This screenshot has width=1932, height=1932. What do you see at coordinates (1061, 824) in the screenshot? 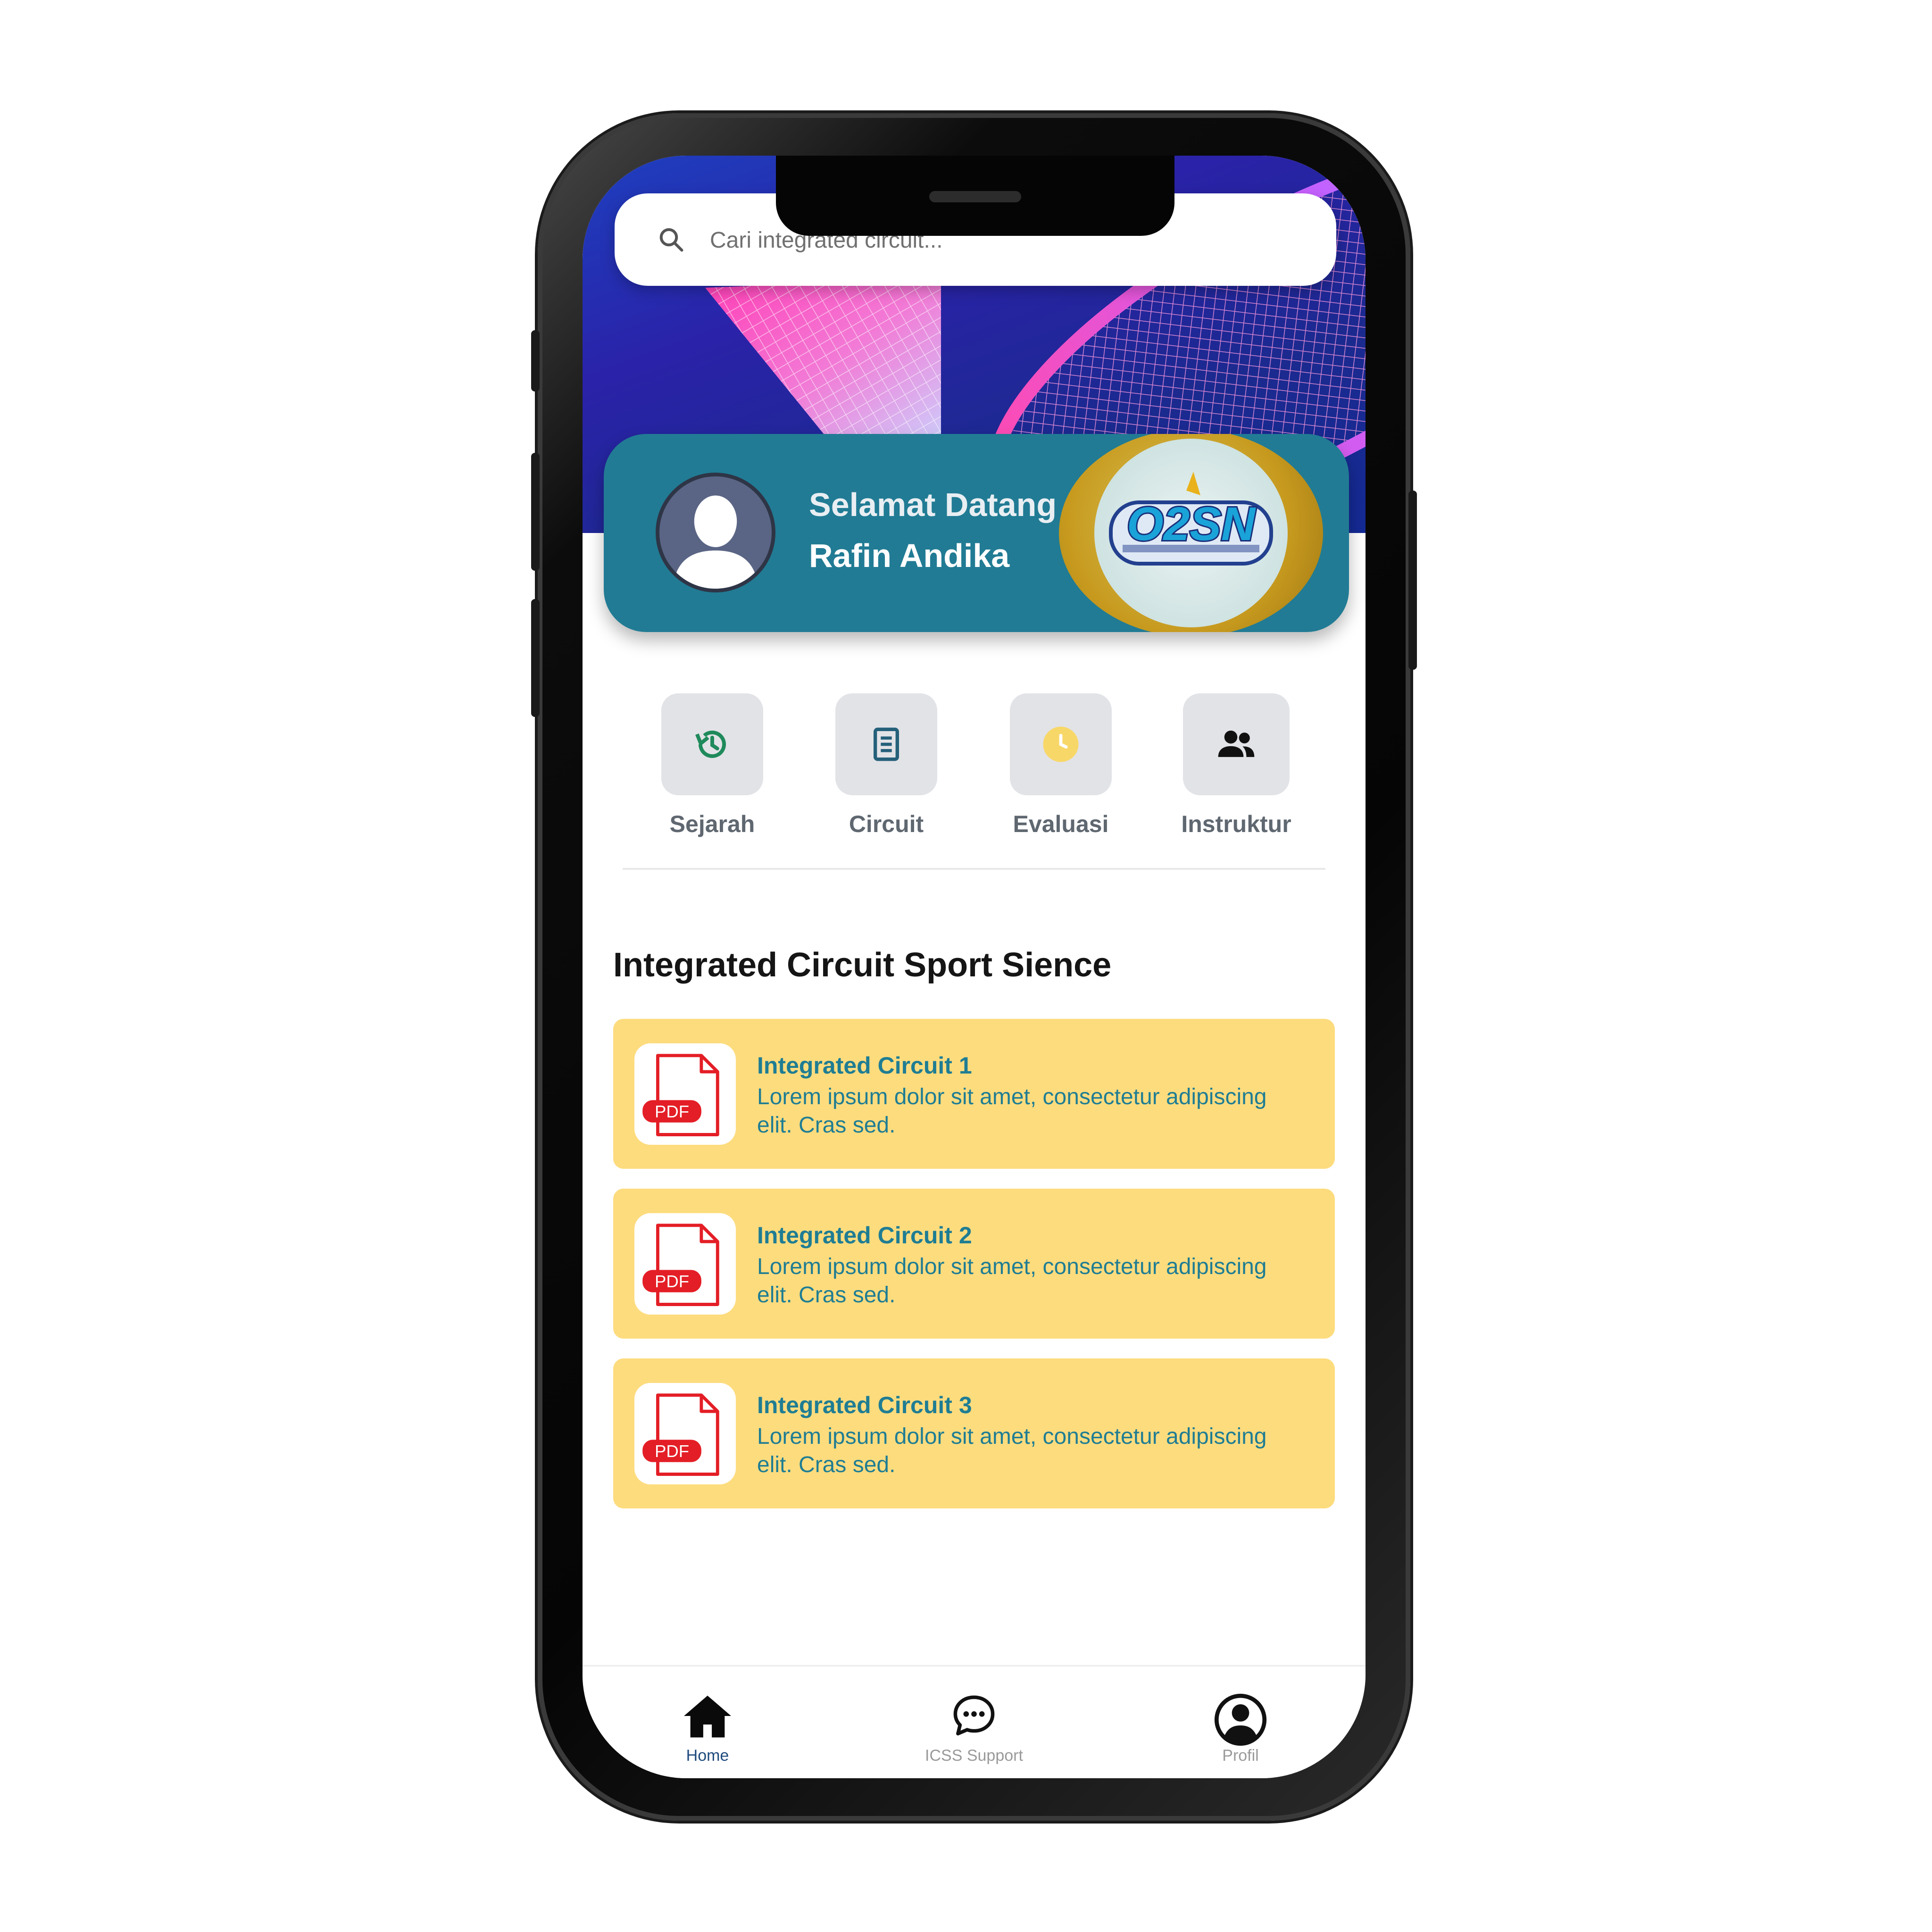
I see `menu-evaluasi-label: Evaluasi` at bounding box center [1061, 824].